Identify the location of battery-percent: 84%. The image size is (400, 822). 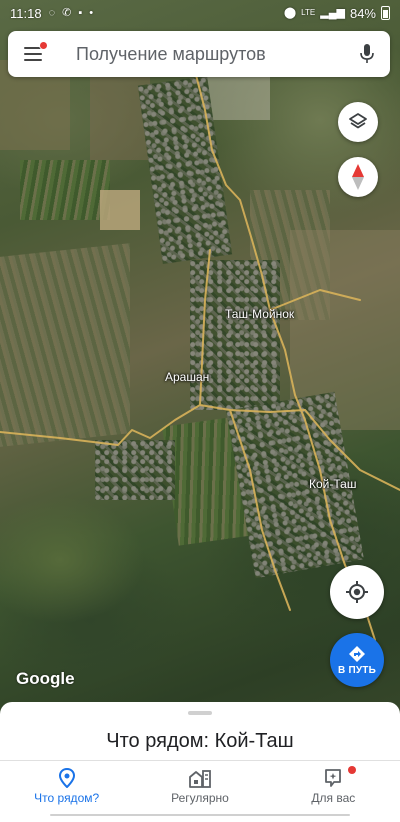
(362, 13).